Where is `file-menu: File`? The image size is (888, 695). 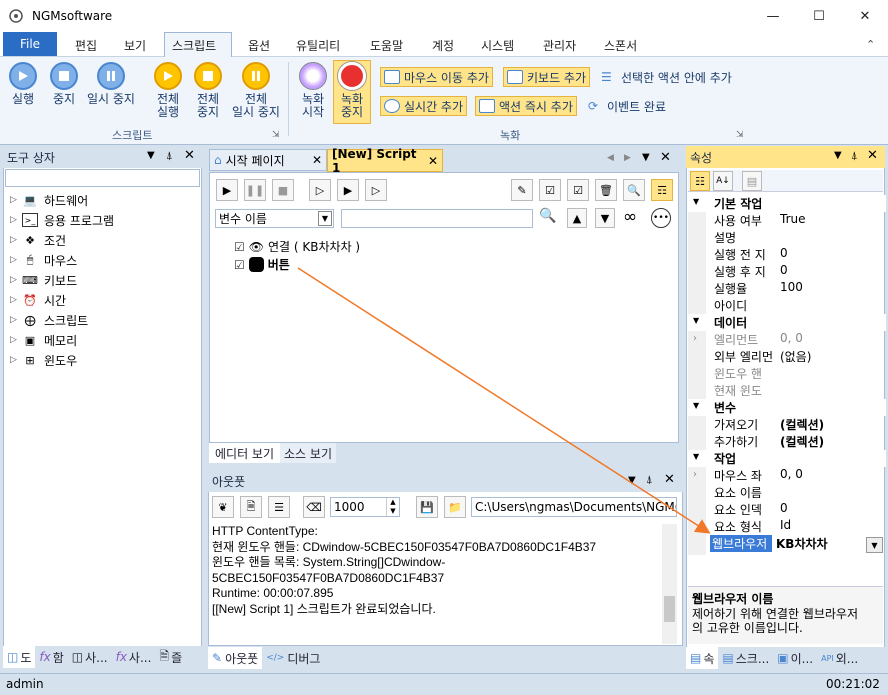 file-menu: File is located at coordinates (30, 44).